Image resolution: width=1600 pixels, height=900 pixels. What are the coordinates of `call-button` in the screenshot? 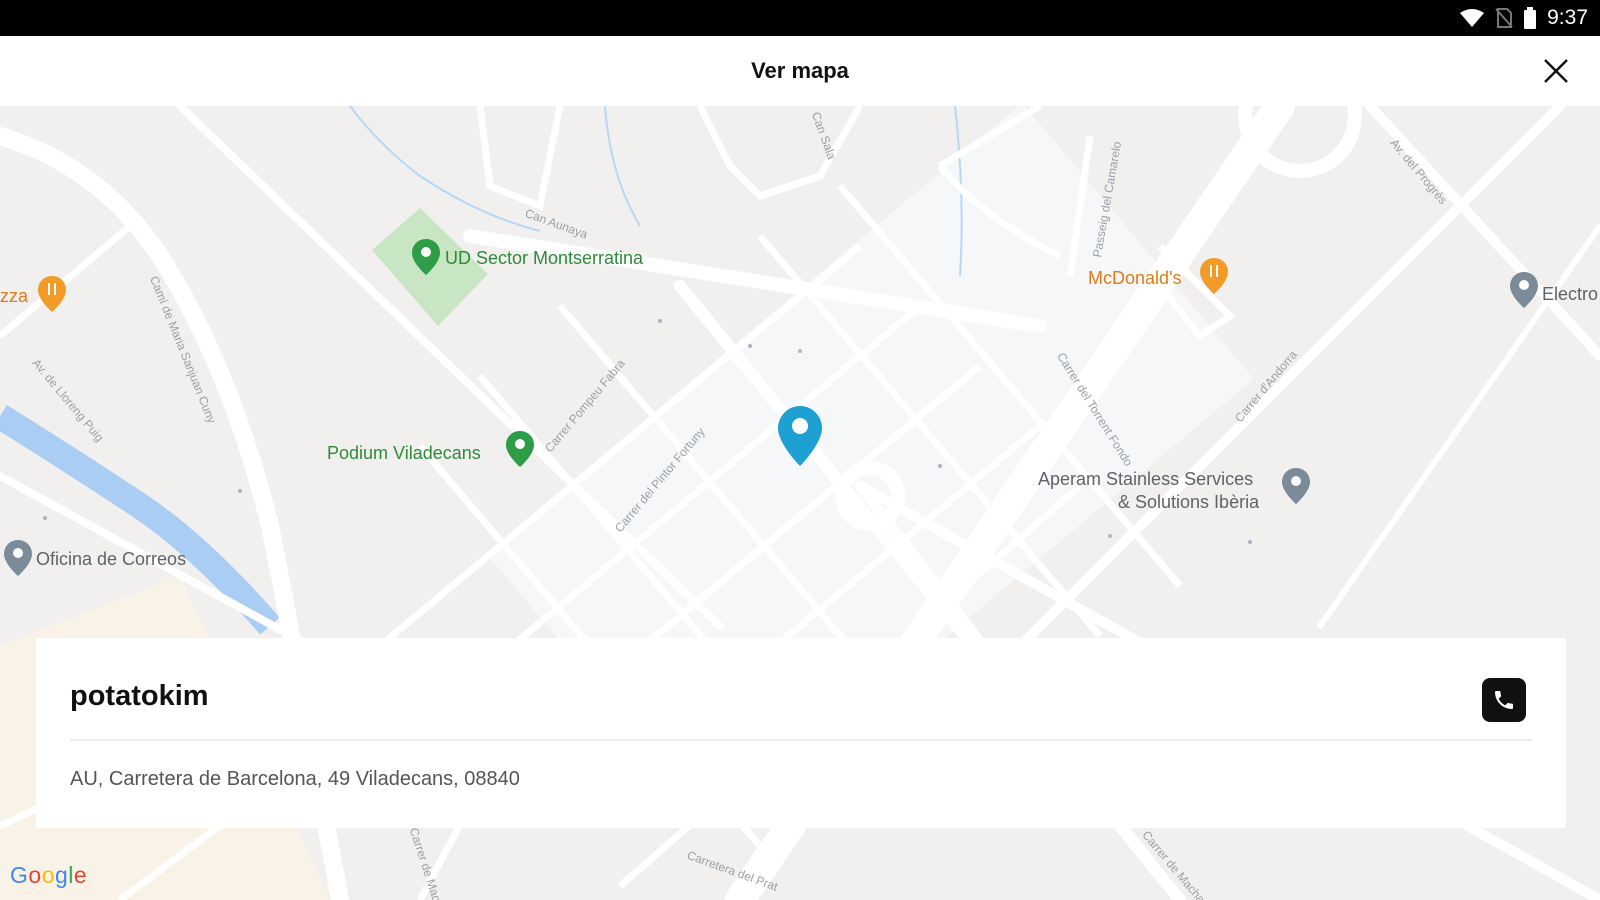 It's located at (1504, 700).